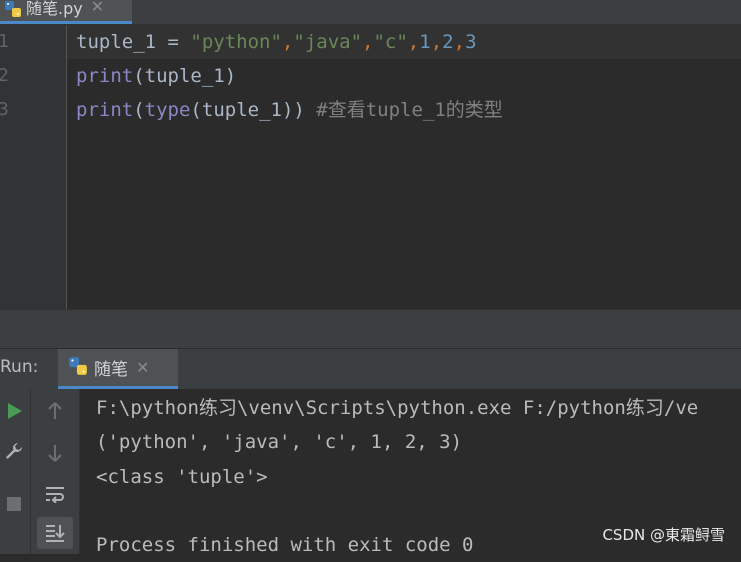 Image resolution: width=741 pixels, height=562 pixels. Describe the element at coordinates (293, 110) in the screenshot. I see `code-token: ))` at that location.